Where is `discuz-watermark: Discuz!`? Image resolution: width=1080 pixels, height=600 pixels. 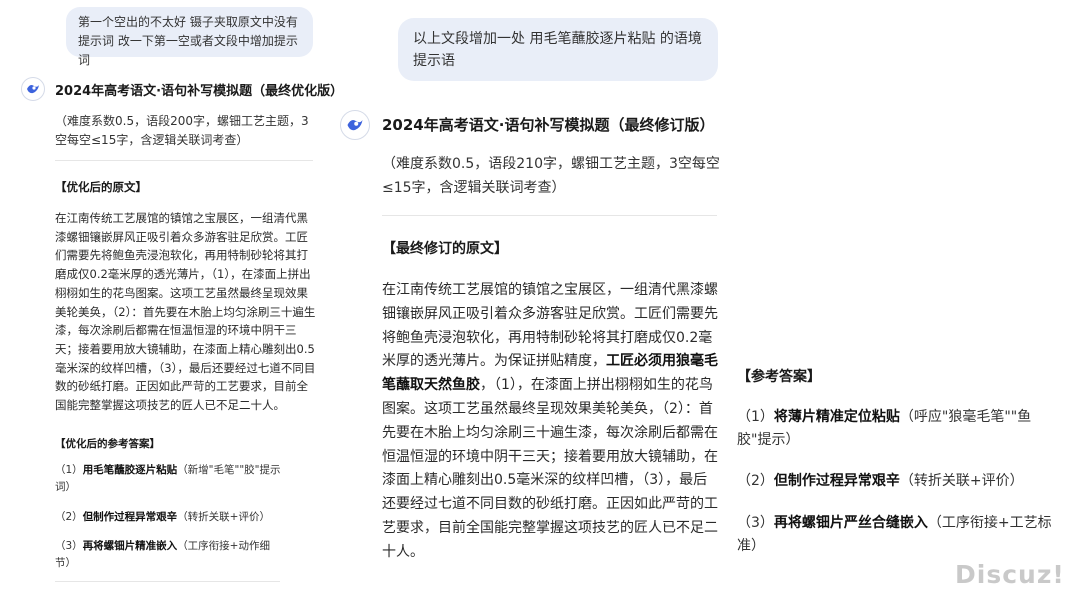
discuz-watermark: Discuz! is located at coordinates (1010, 574).